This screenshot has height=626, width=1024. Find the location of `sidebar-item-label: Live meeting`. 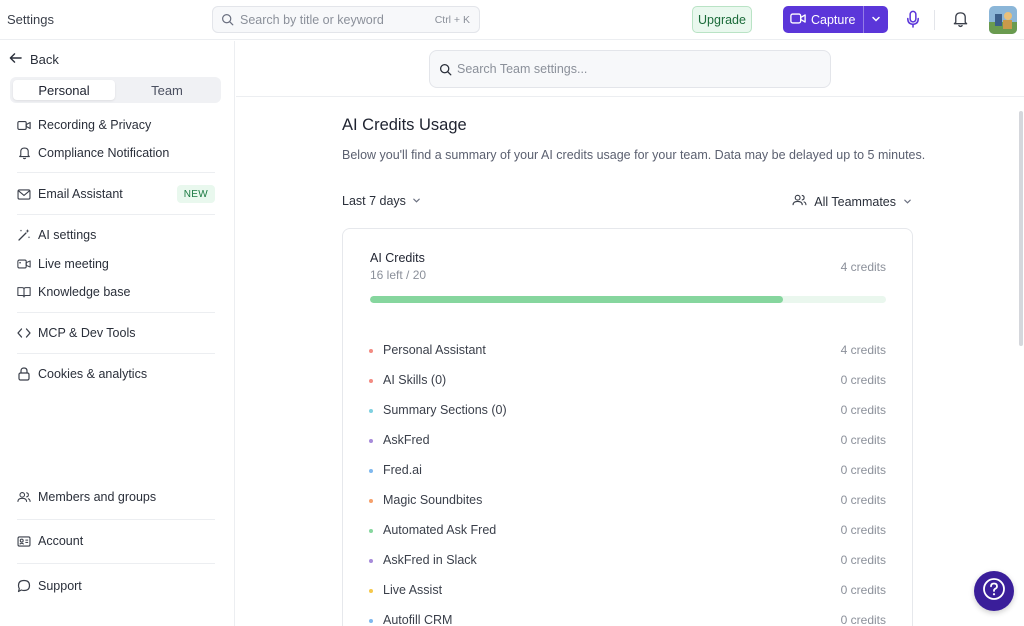

sidebar-item-label: Live meeting is located at coordinates (73, 264).